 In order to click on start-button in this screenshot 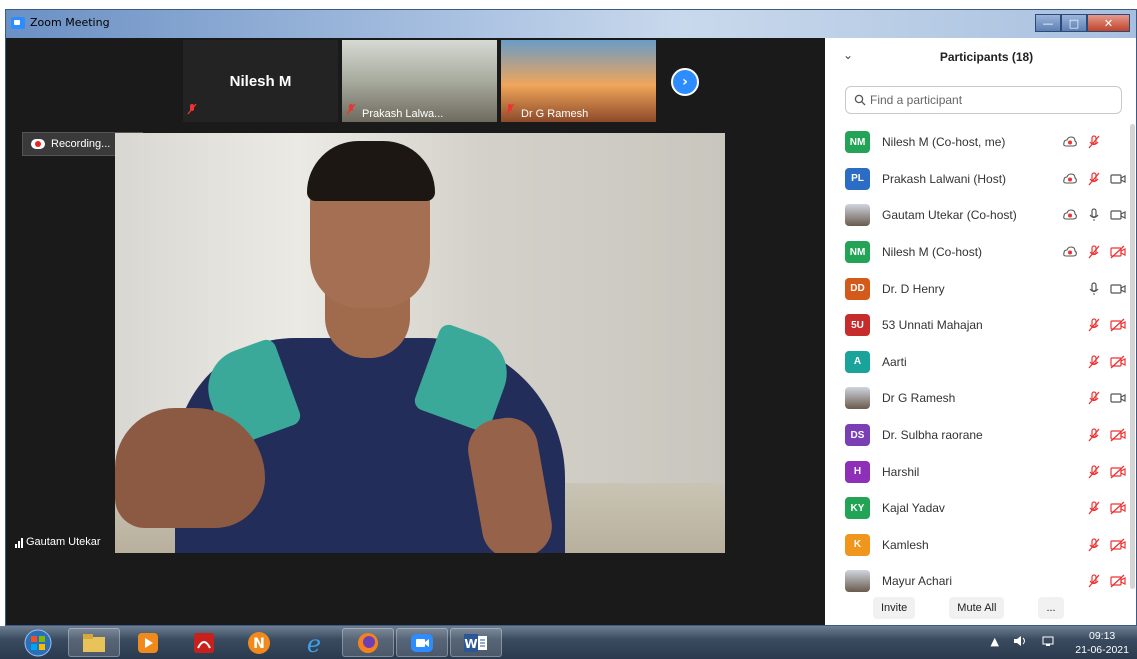, I will do `click(38, 642)`.